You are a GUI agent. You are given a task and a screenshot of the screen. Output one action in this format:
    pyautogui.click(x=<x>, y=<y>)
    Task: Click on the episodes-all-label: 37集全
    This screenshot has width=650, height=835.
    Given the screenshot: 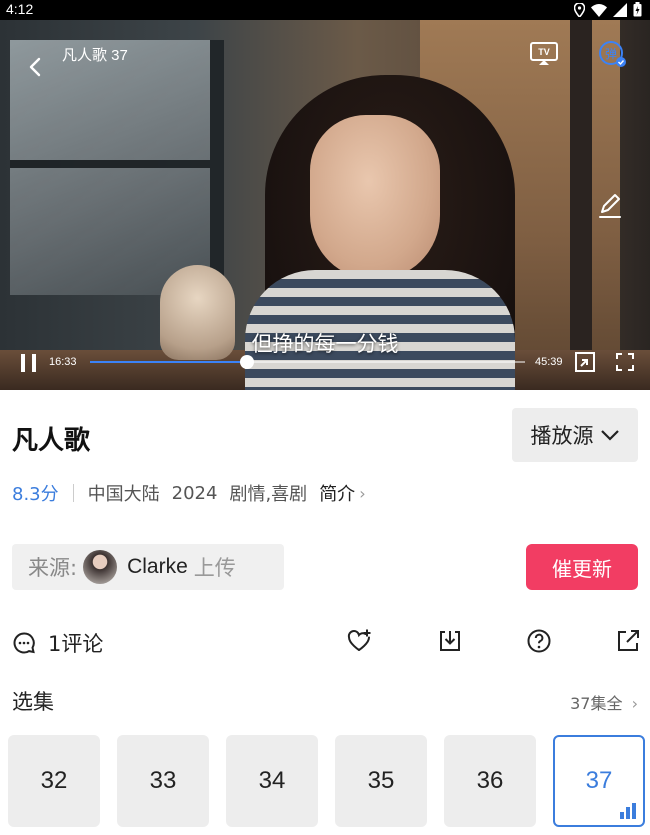 What is the action you would take?
    pyautogui.click(x=596, y=703)
    